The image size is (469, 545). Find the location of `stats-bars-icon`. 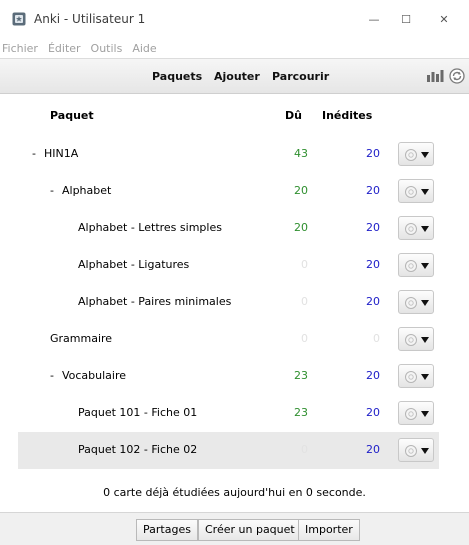

stats-bars-icon is located at coordinates (435, 76).